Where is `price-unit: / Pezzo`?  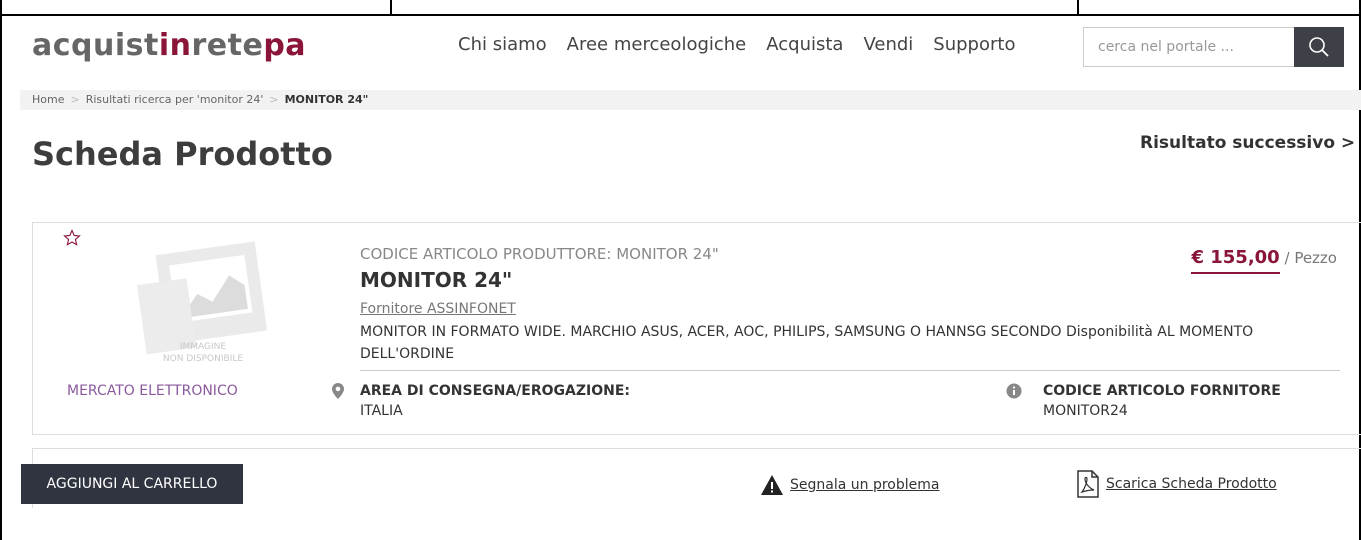
price-unit: / Pezzo is located at coordinates (1311, 258).